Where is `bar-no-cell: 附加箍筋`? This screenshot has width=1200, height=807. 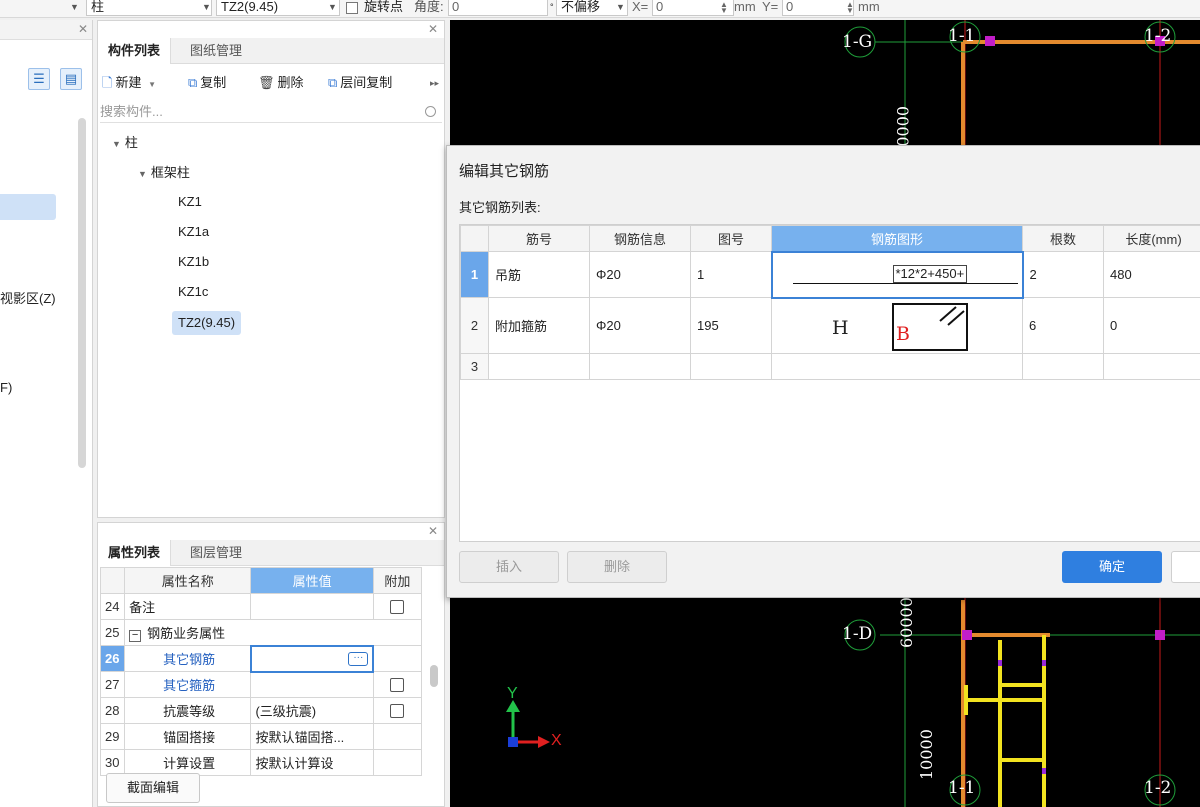
bar-no-cell: 附加箍筋 is located at coordinates (539, 325).